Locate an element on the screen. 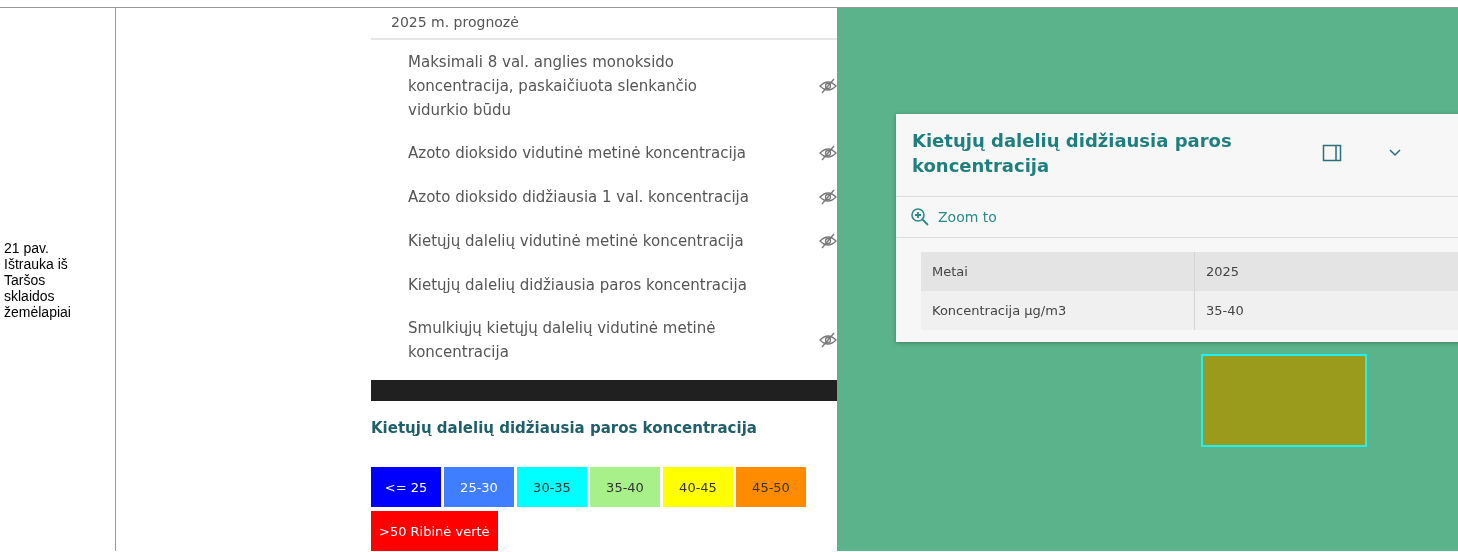  layer-label: Maksimali 8 val. anglies monoksido koncentracija, paskaičiuota slenkančio vidurkio būdu is located at coordinates (573, 86).